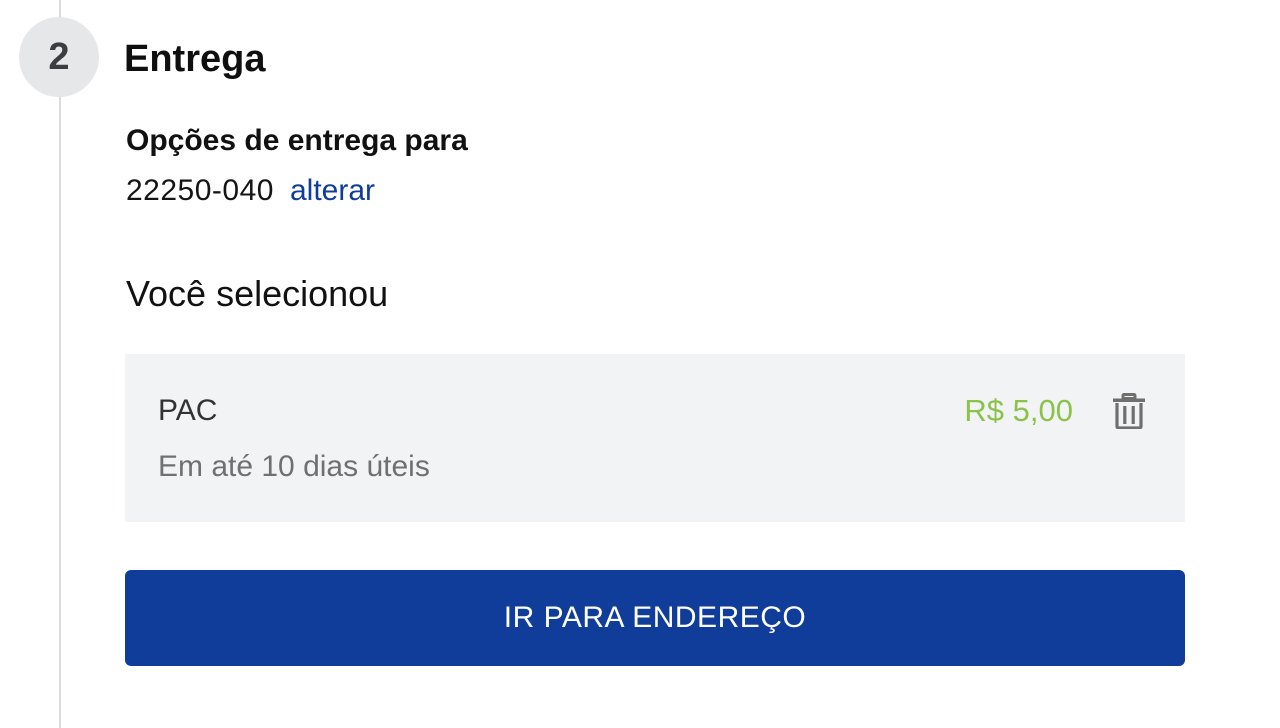 Image resolution: width=1280 pixels, height=728 pixels. Describe the element at coordinates (195, 59) in the screenshot. I see `step-title: Entrega` at that location.